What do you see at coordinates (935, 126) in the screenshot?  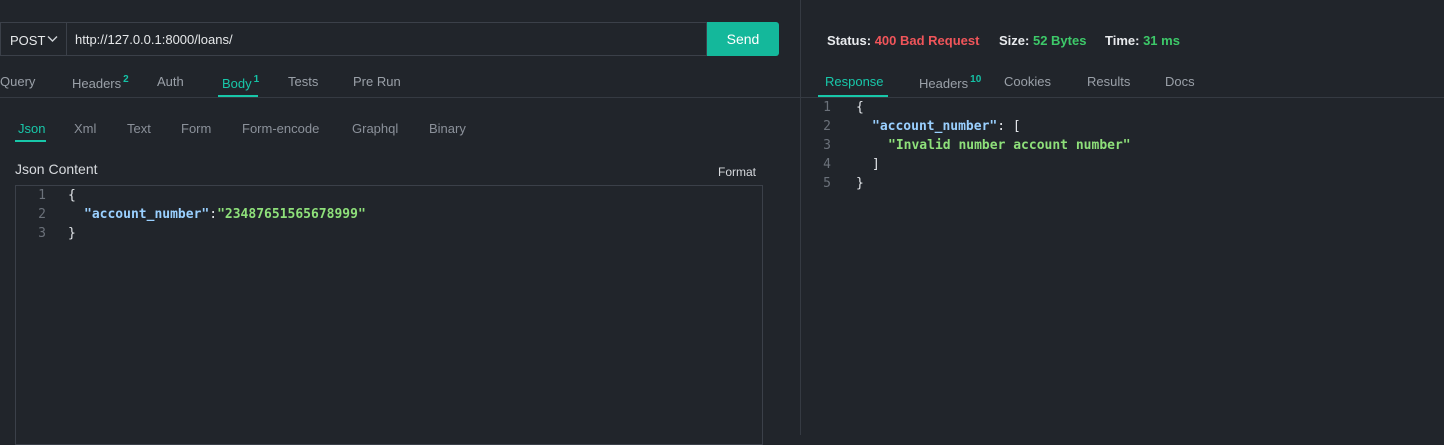 I see `response-key: "account_number"` at bounding box center [935, 126].